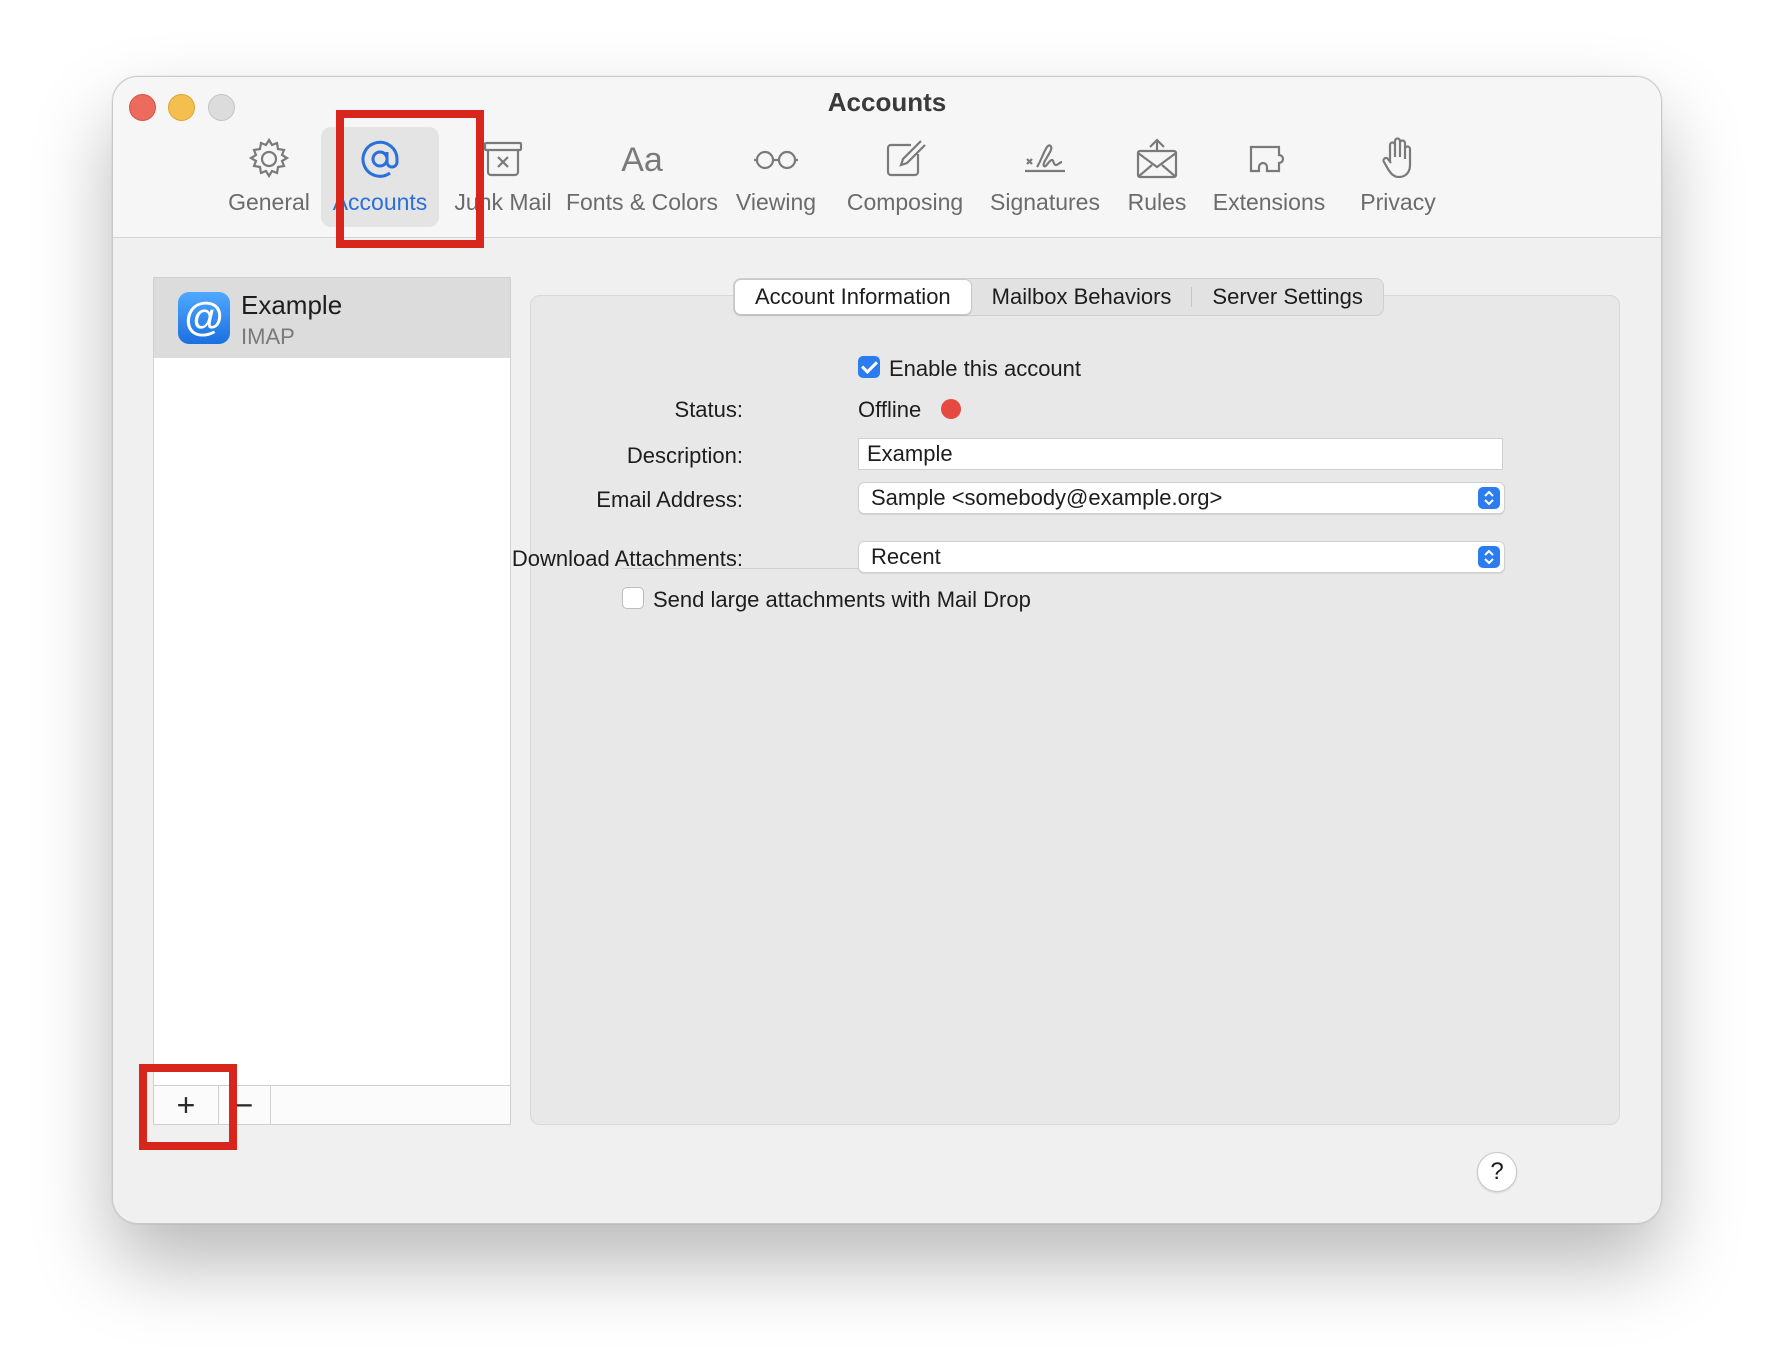 This screenshot has height=1368, width=1768. I want to click on status-offline-indicator, so click(951, 409).